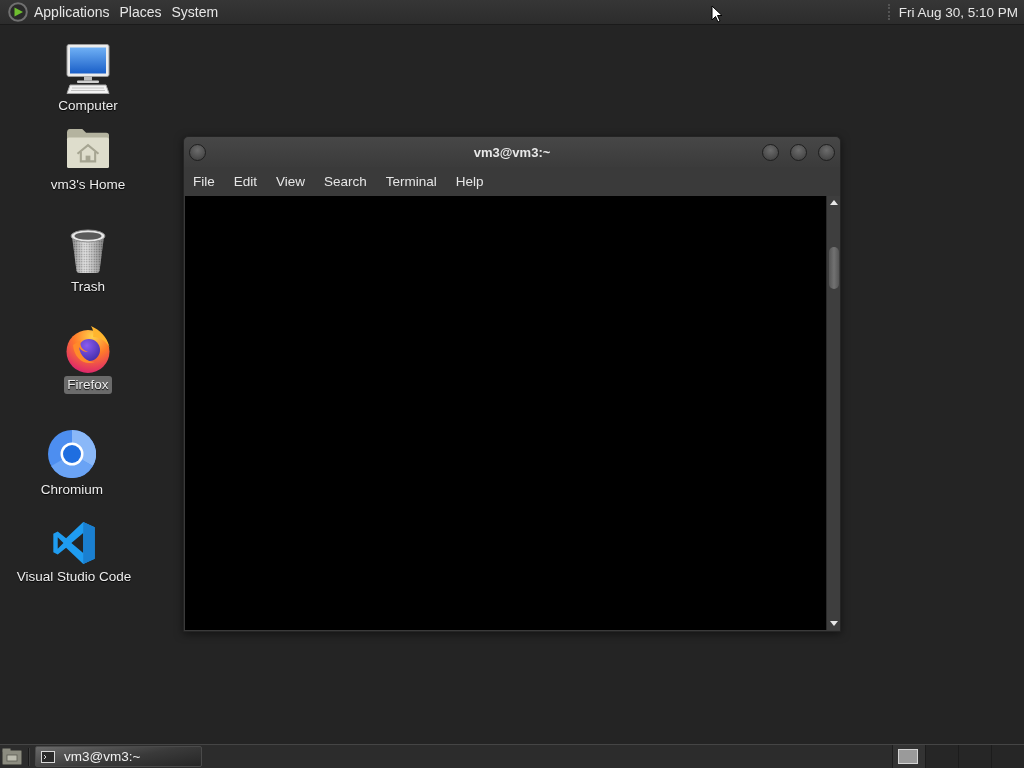  Describe the element at coordinates (72, 12) in the screenshot. I see `panel-menu: Applications` at that location.